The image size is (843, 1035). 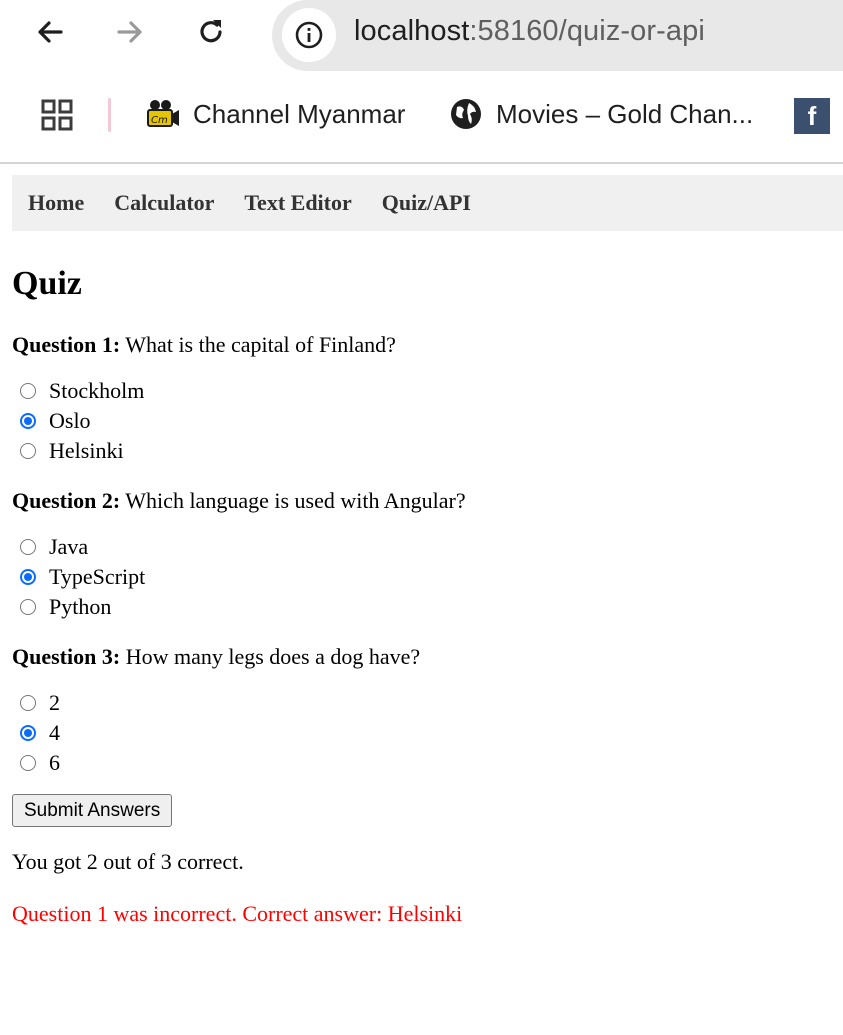 I want to click on apps-button, so click(x=58, y=118).